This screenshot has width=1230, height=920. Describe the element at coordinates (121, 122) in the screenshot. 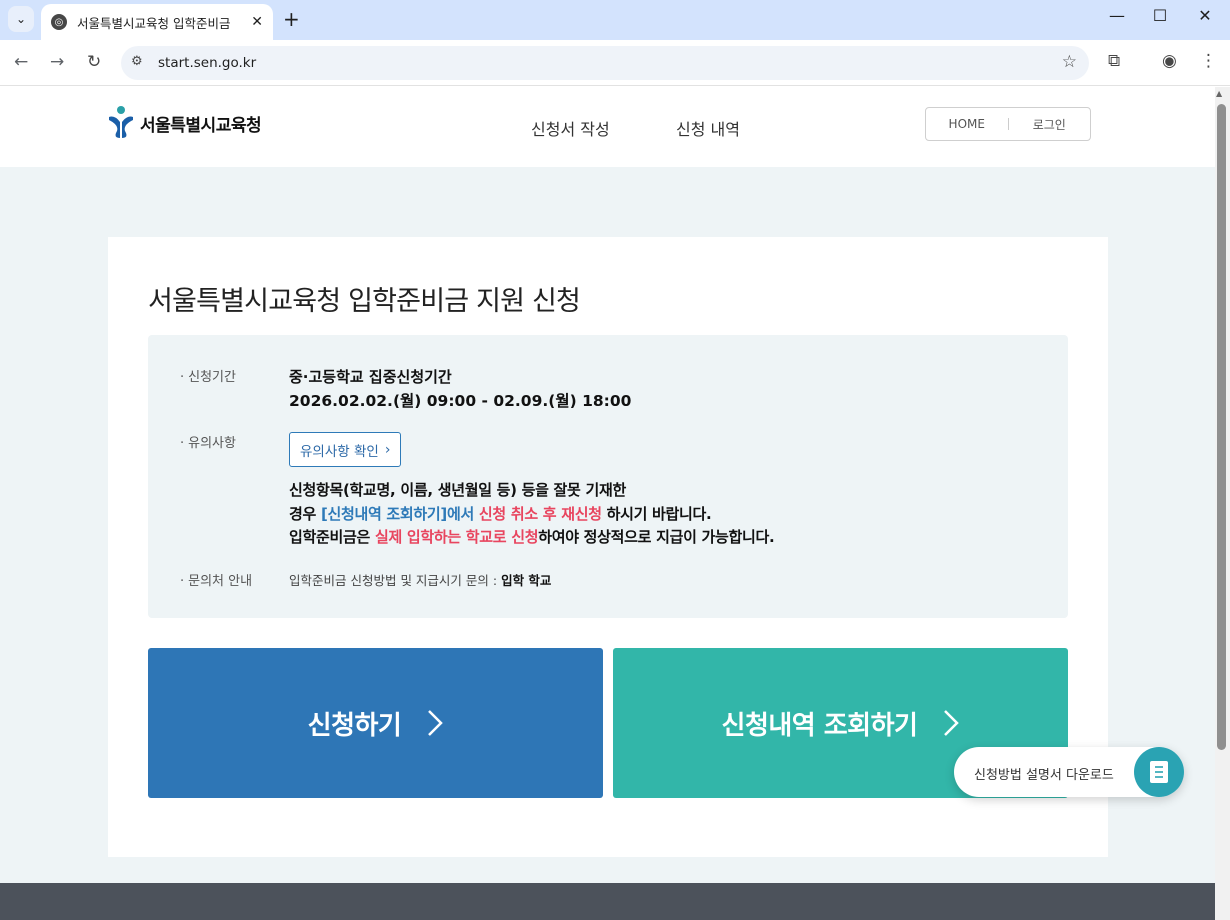

I see `seoul-education-logo-icon` at that location.